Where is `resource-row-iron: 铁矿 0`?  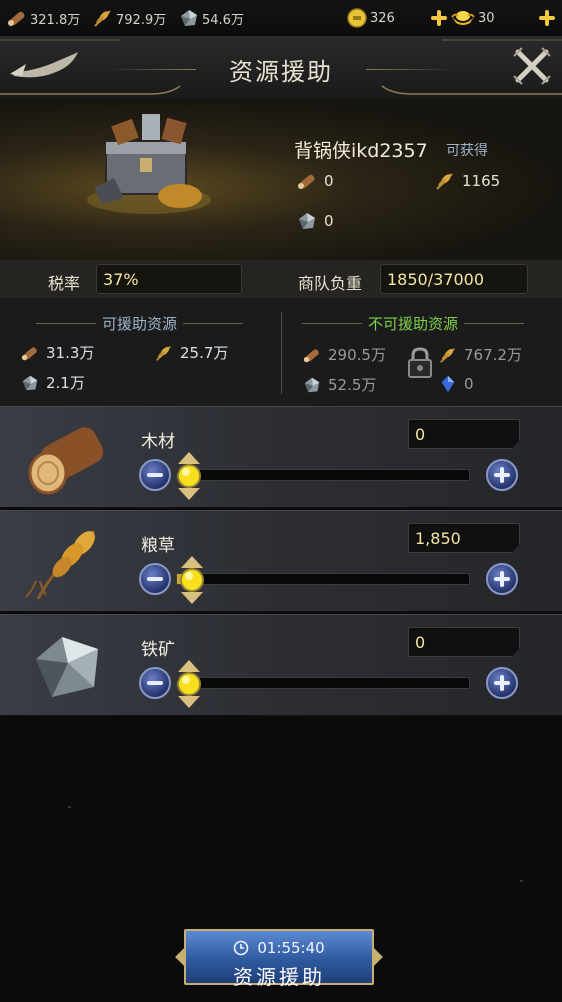
resource-row-iron: 铁矿 0 is located at coordinates (281, 665).